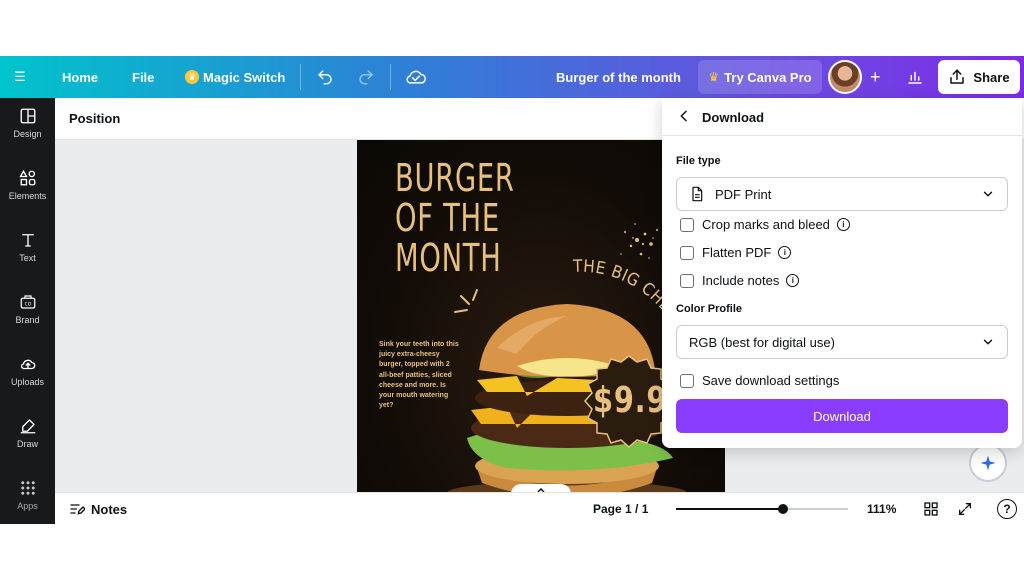 This screenshot has width=1024, height=580. I want to click on brand-icon: CO, so click(27, 302).